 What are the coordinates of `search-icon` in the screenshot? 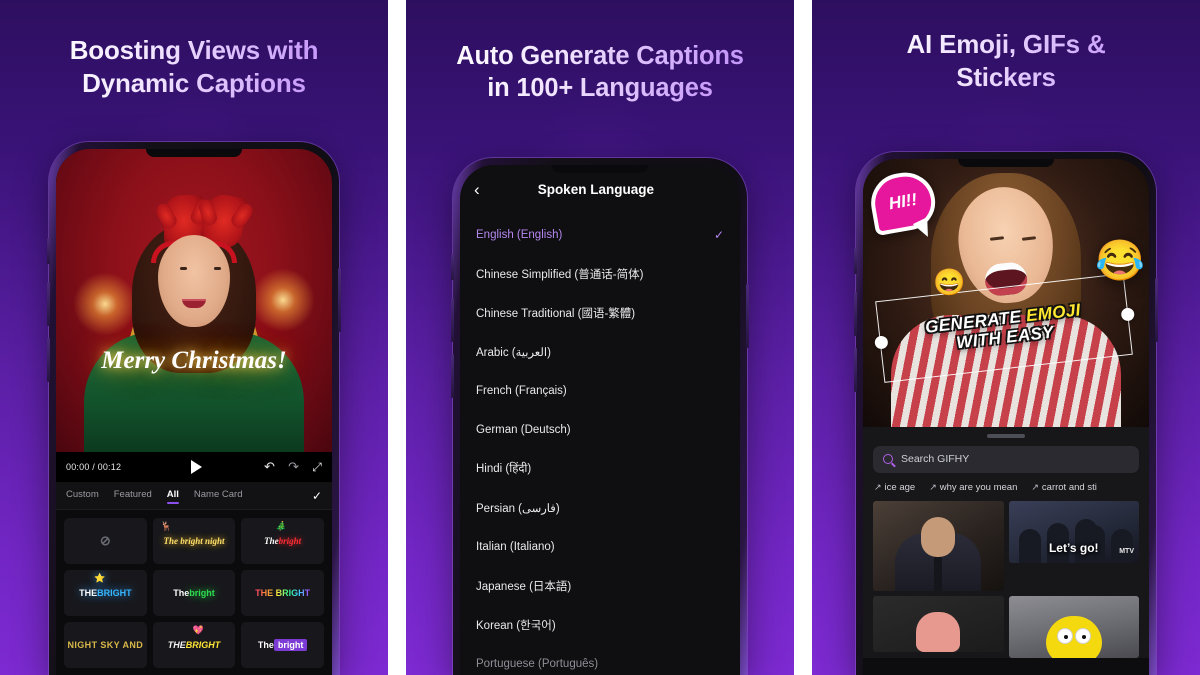 It's located at (888, 459).